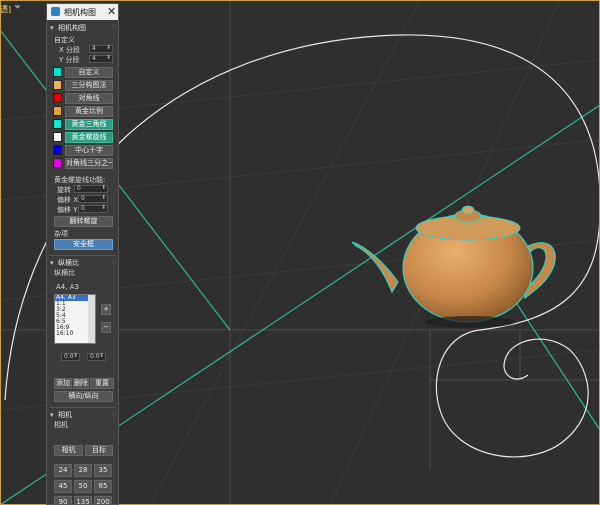 This screenshot has width=600, height=505. What do you see at coordinates (80, 180) in the screenshot?
I see `spiral-functions-label: 黄金螺旋线功能:` at bounding box center [80, 180].